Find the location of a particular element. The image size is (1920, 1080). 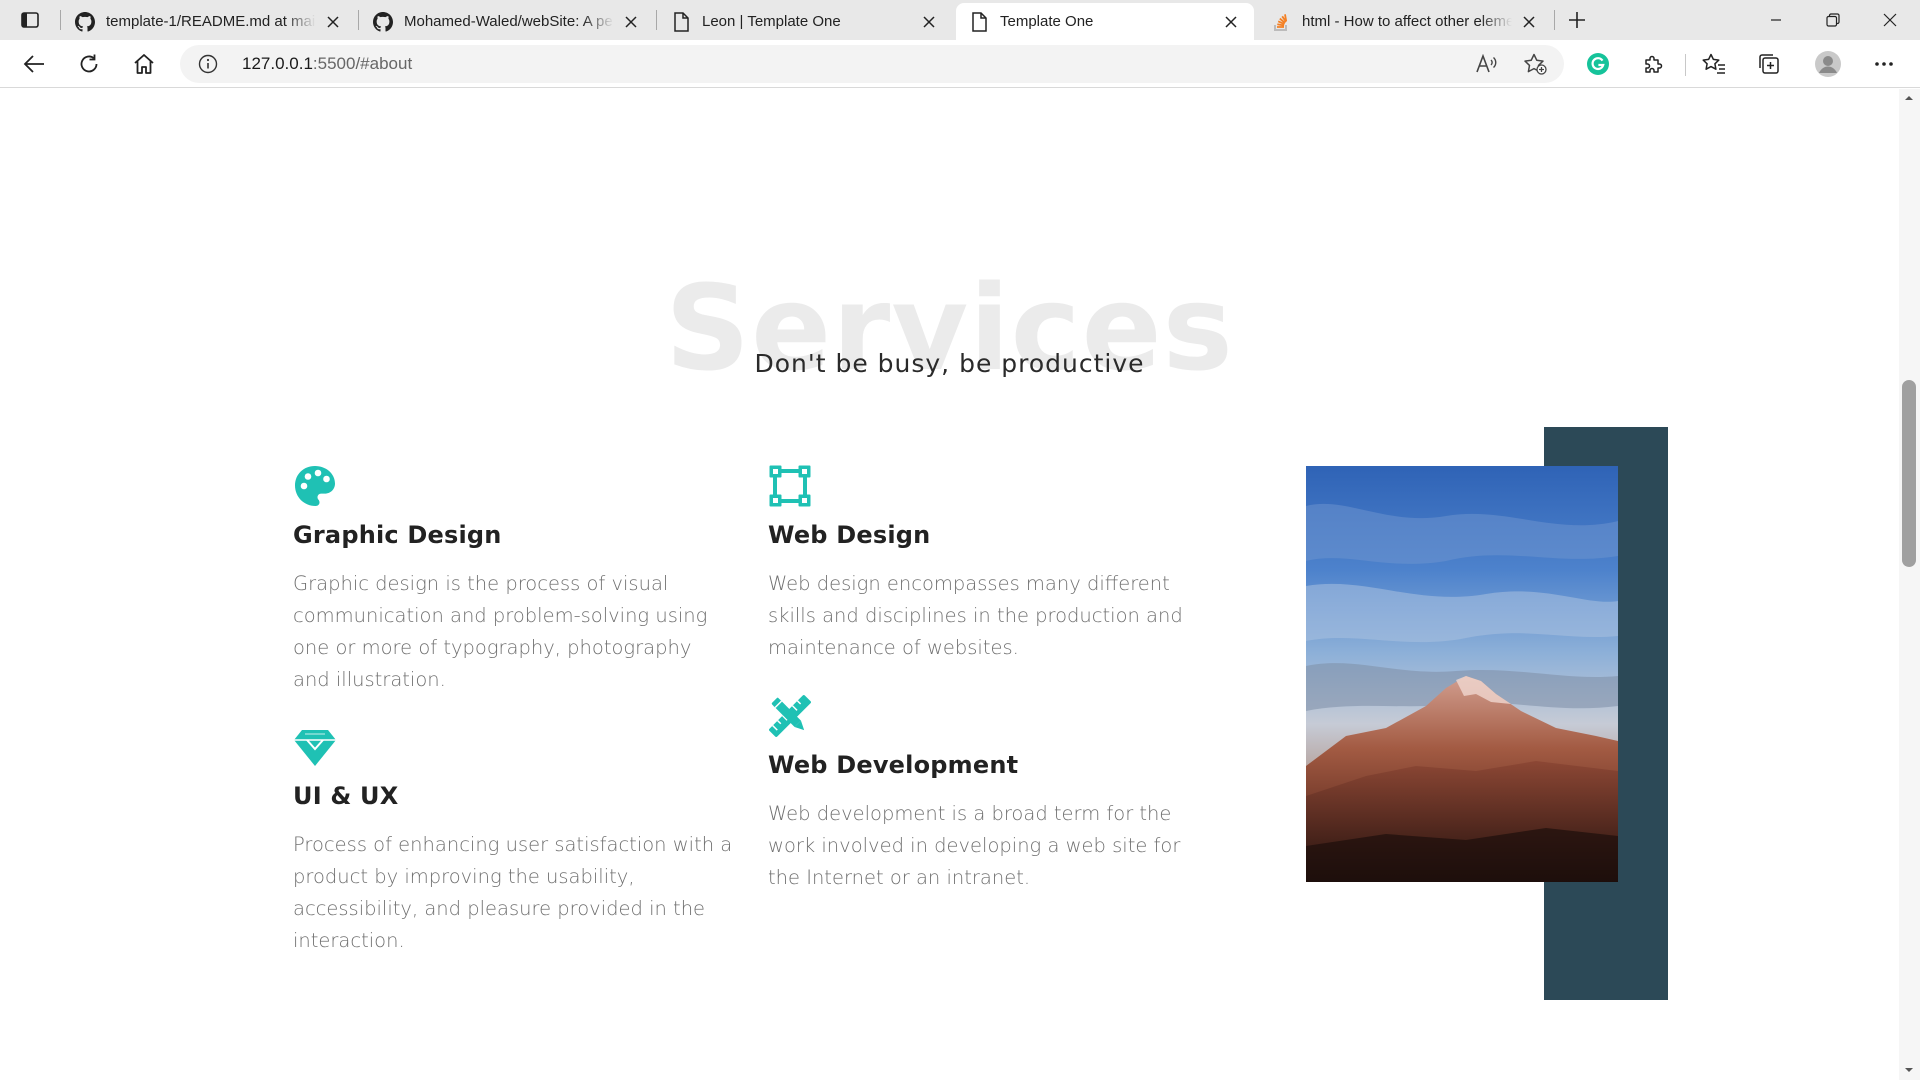

read-aloud-icon is located at coordinates (1486, 63).